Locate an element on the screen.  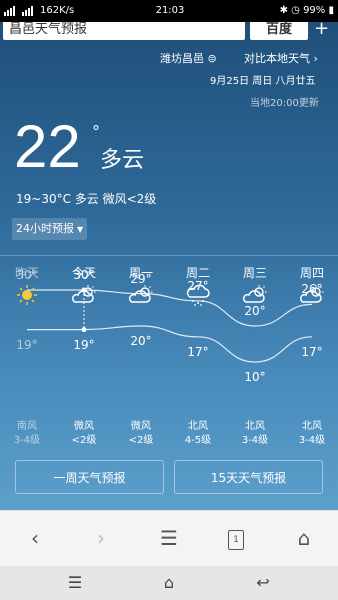
day-label: 周三 is located at coordinates (254, 273).